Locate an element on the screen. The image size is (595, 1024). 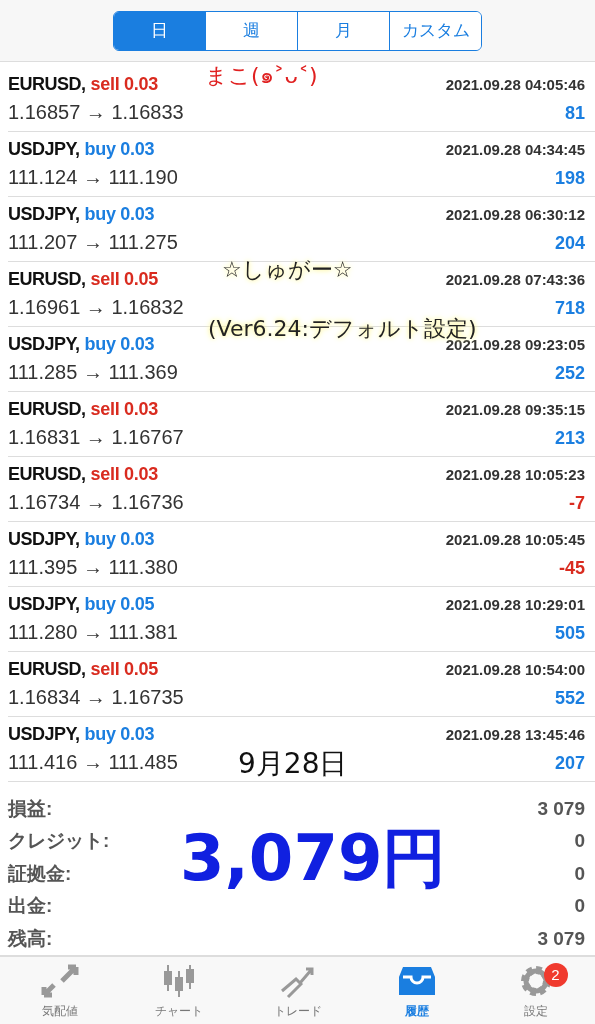
arrows-icon is located at coordinates (59, 981).